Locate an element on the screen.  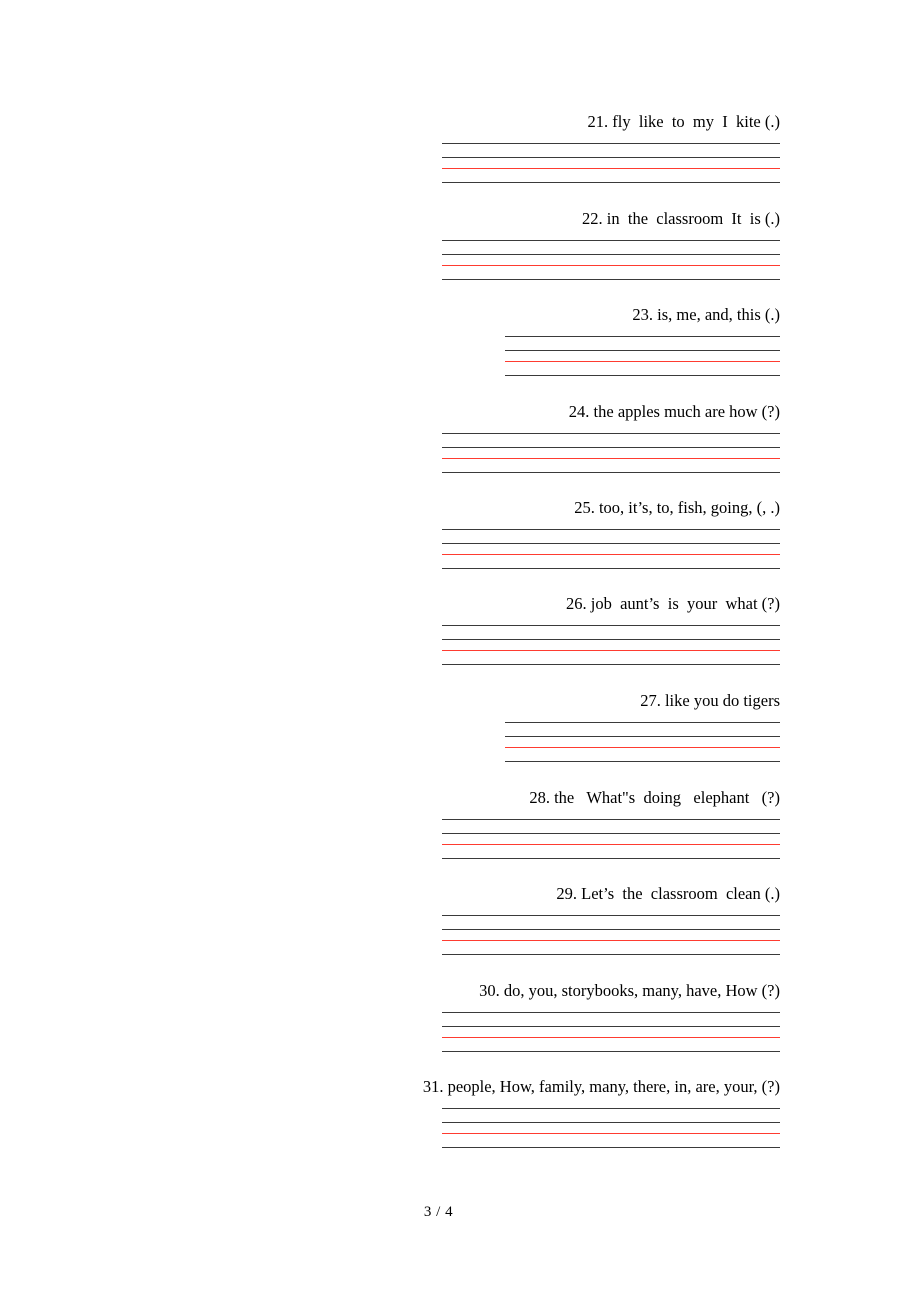
exercise-prompt: 25. too, it’s, to, fish, going, (, .) is located at coordinates (677, 507).